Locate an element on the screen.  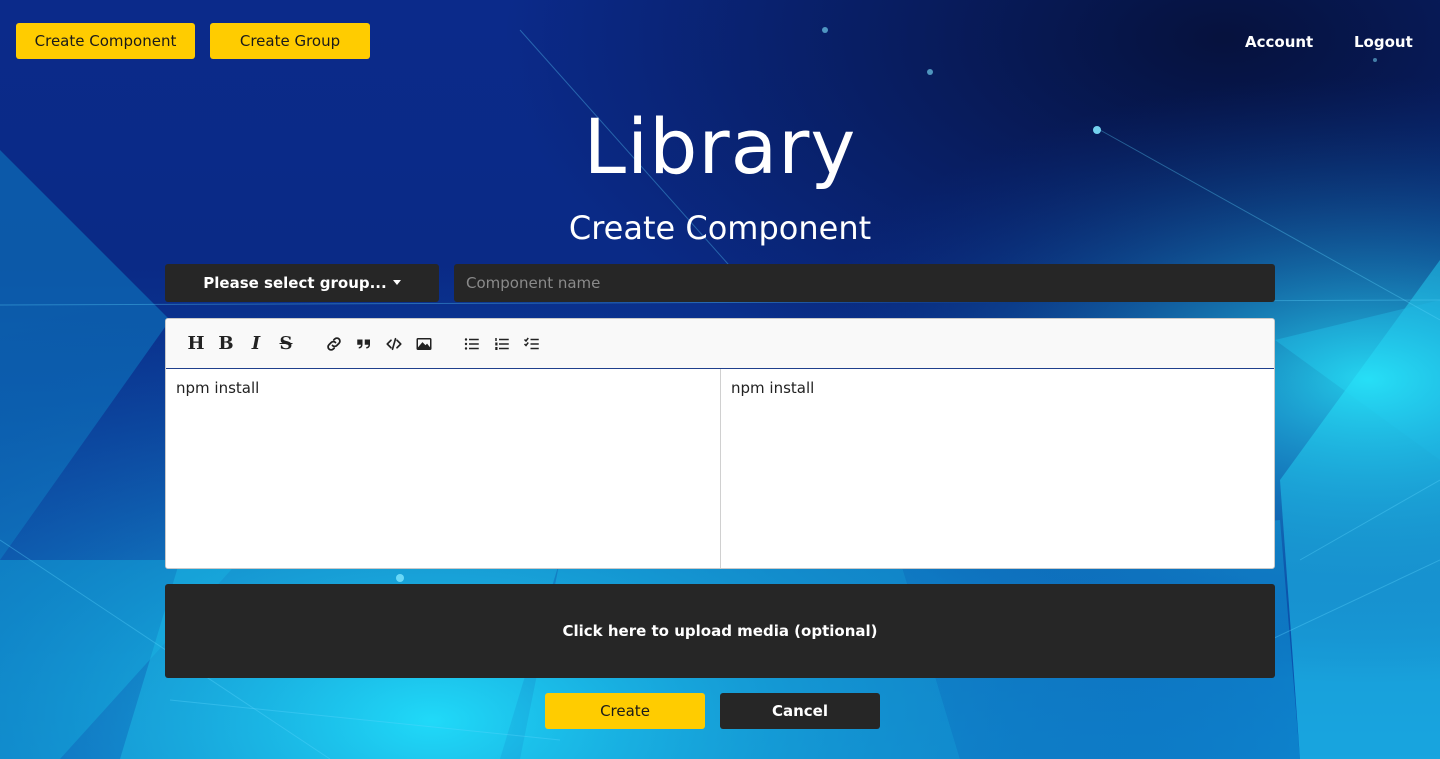
strikethrough-icon: S is located at coordinates (286, 344).